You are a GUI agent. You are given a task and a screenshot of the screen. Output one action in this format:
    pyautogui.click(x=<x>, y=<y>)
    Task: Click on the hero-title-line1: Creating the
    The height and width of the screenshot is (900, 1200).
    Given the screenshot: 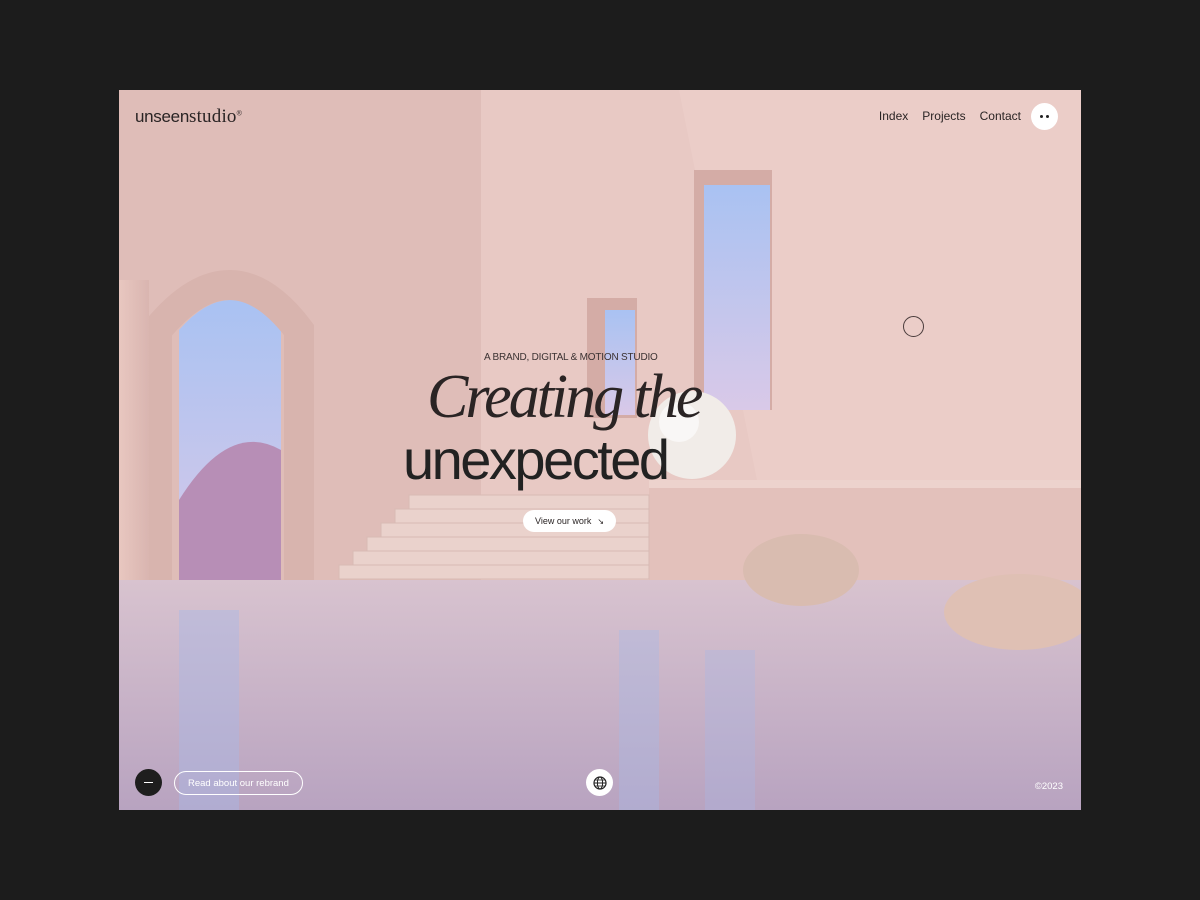 What is the action you would take?
    pyautogui.click(x=565, y=397)
    